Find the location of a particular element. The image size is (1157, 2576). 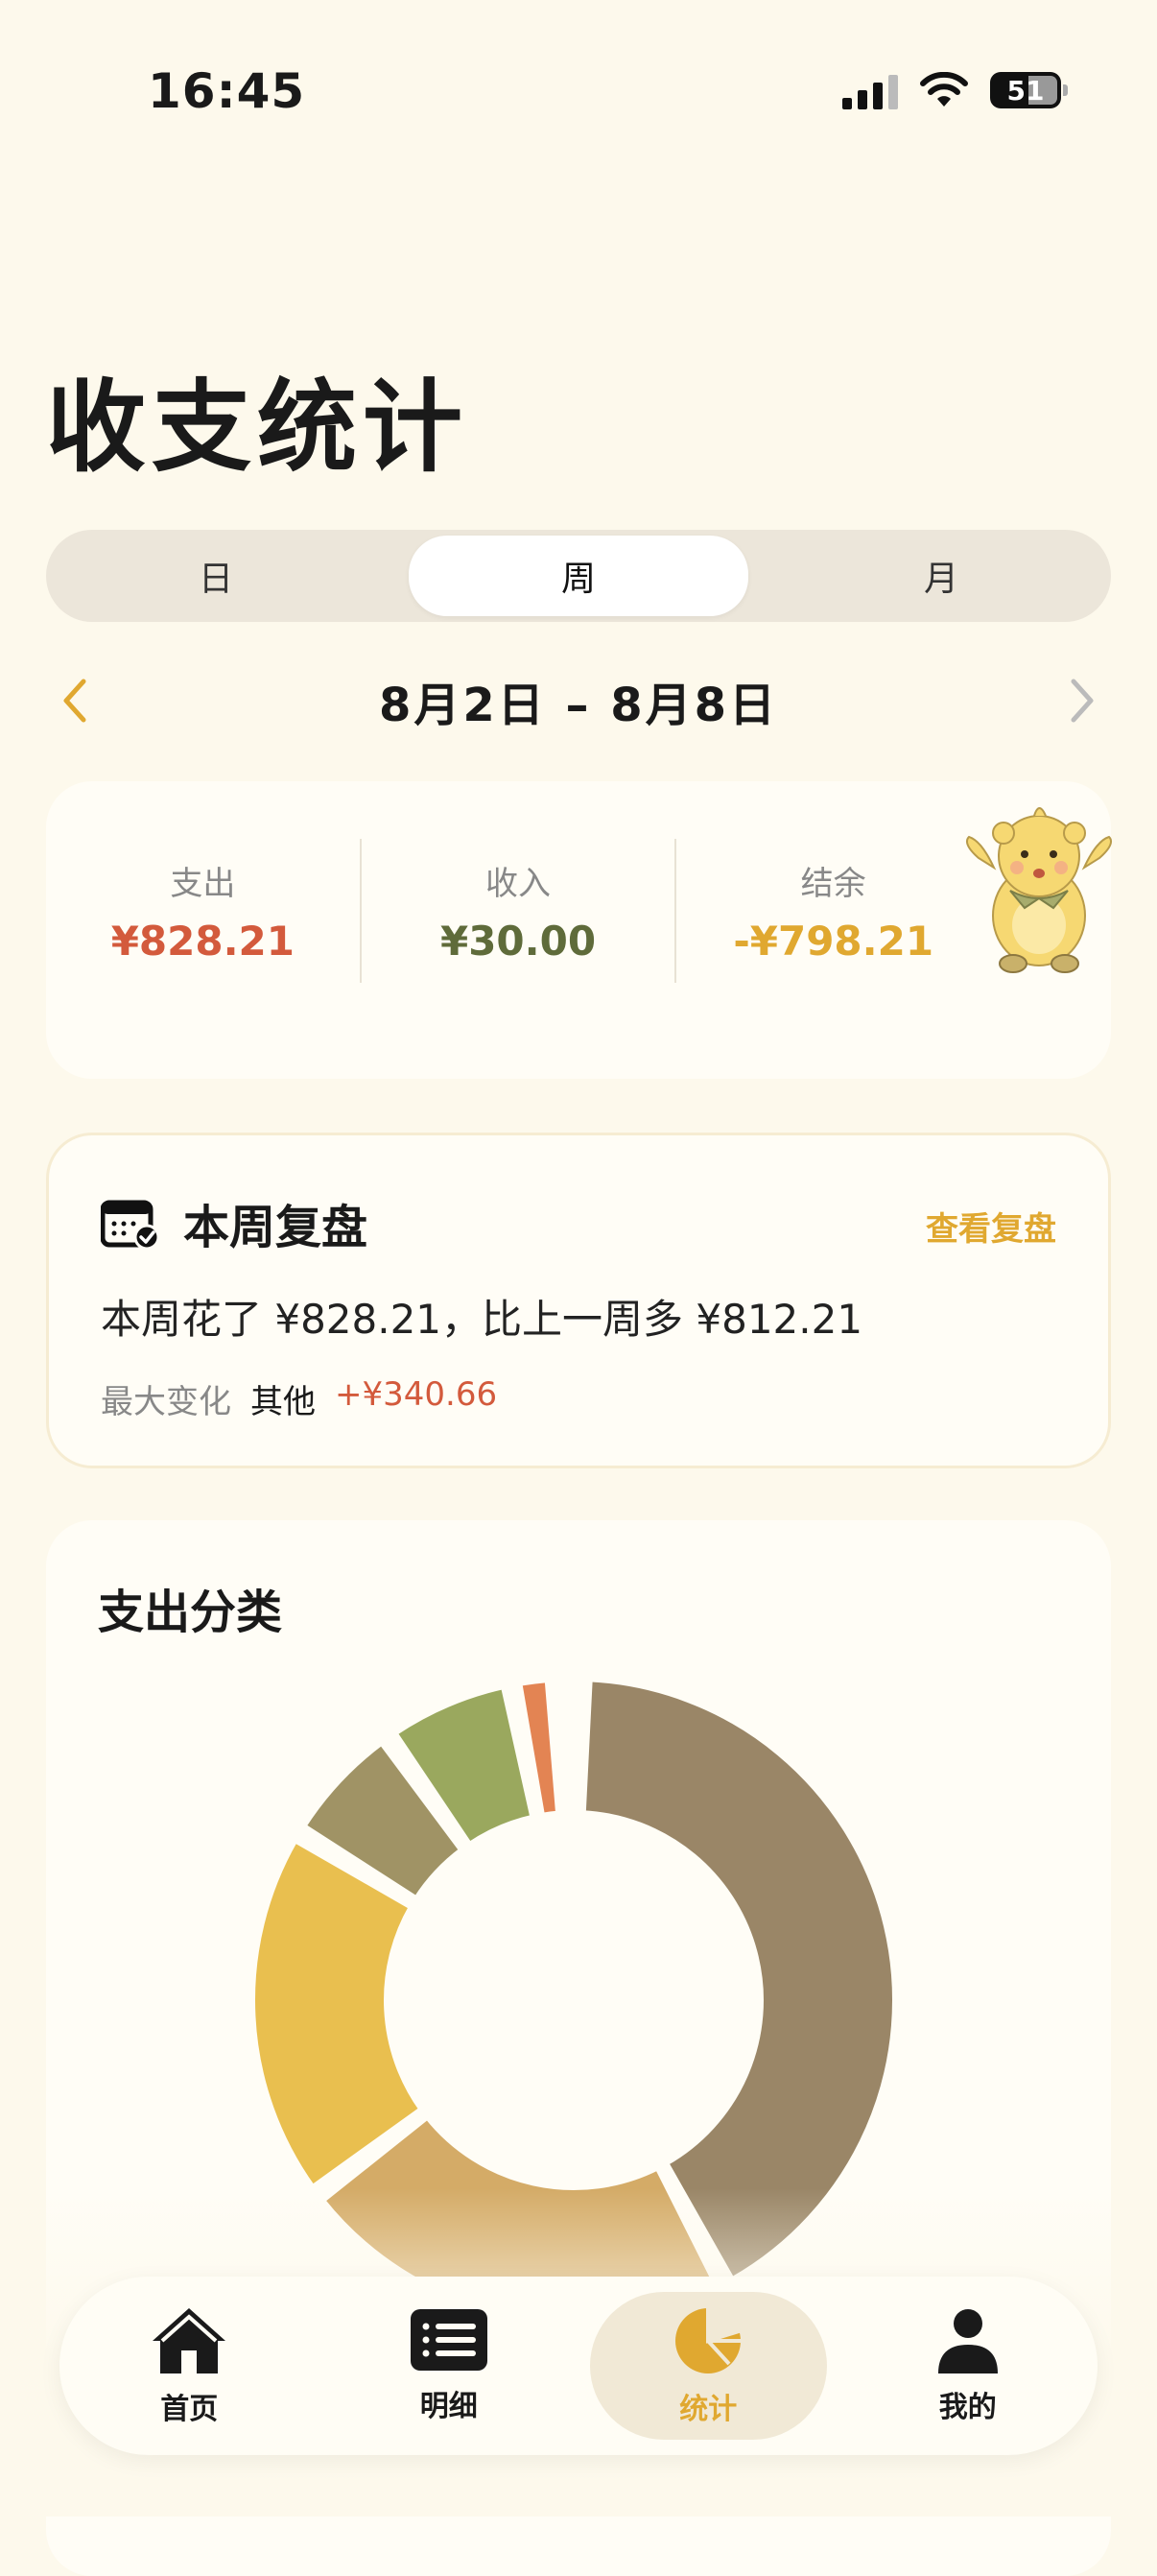

tab-me: 我的 is located at coordinates (968, 2366).